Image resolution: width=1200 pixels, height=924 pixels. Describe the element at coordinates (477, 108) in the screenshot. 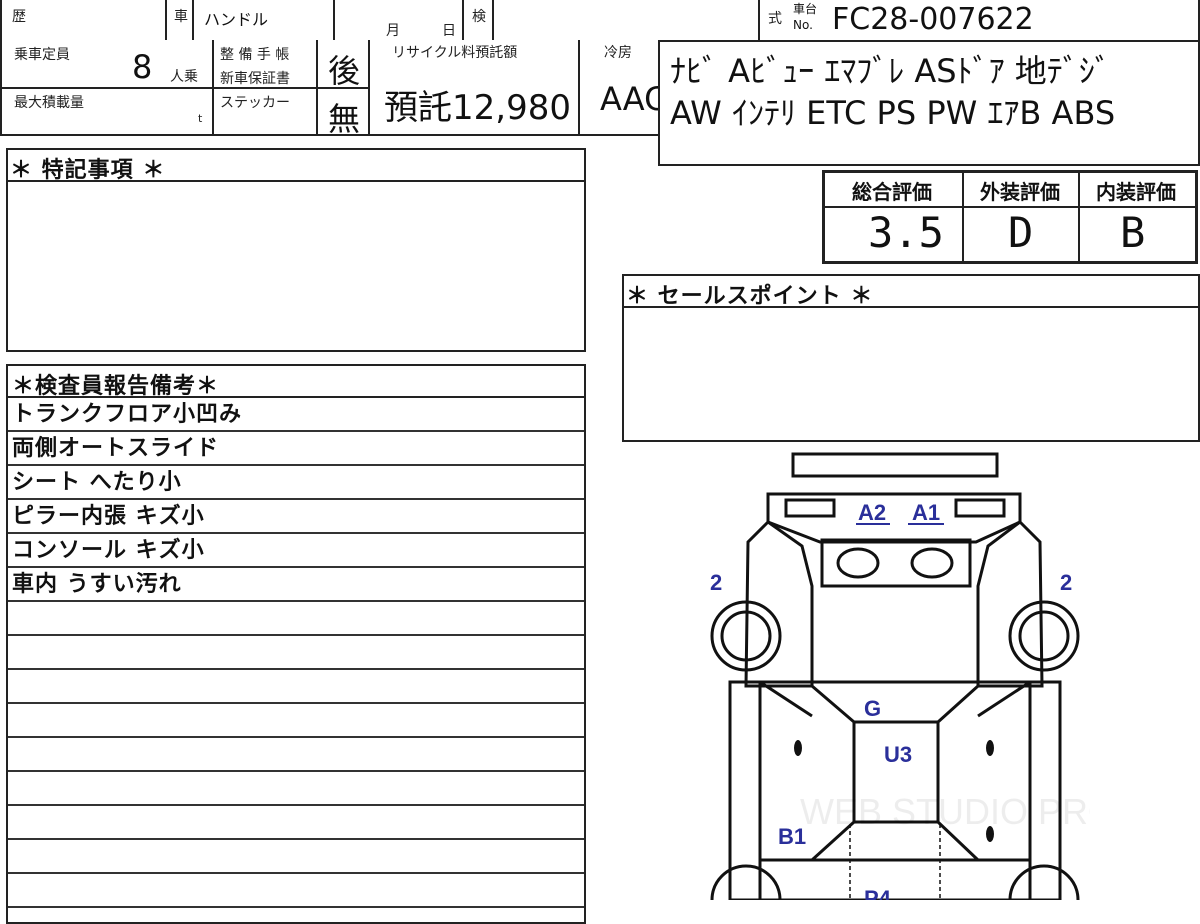

I see `recycle-value: 預託12,980` at that location.